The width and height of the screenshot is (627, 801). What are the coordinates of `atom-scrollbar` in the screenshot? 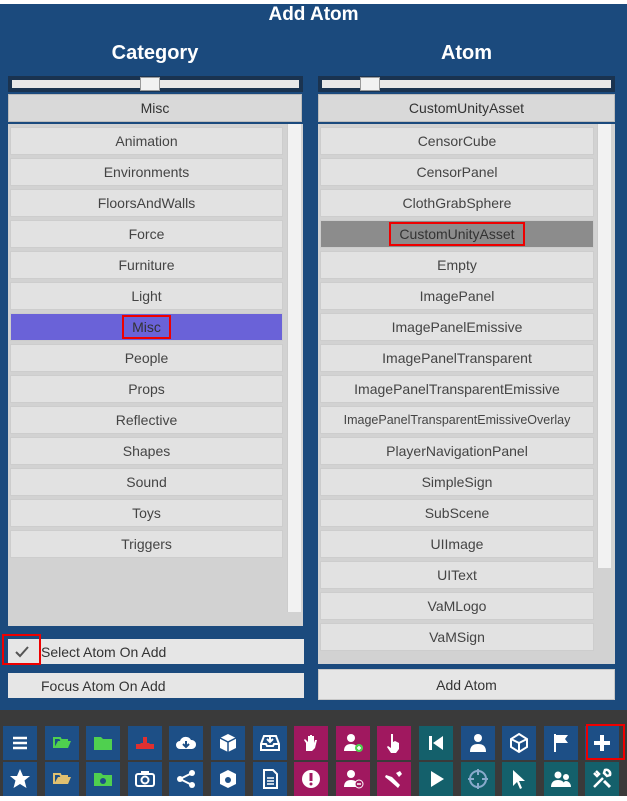 It's located at (604, 346).